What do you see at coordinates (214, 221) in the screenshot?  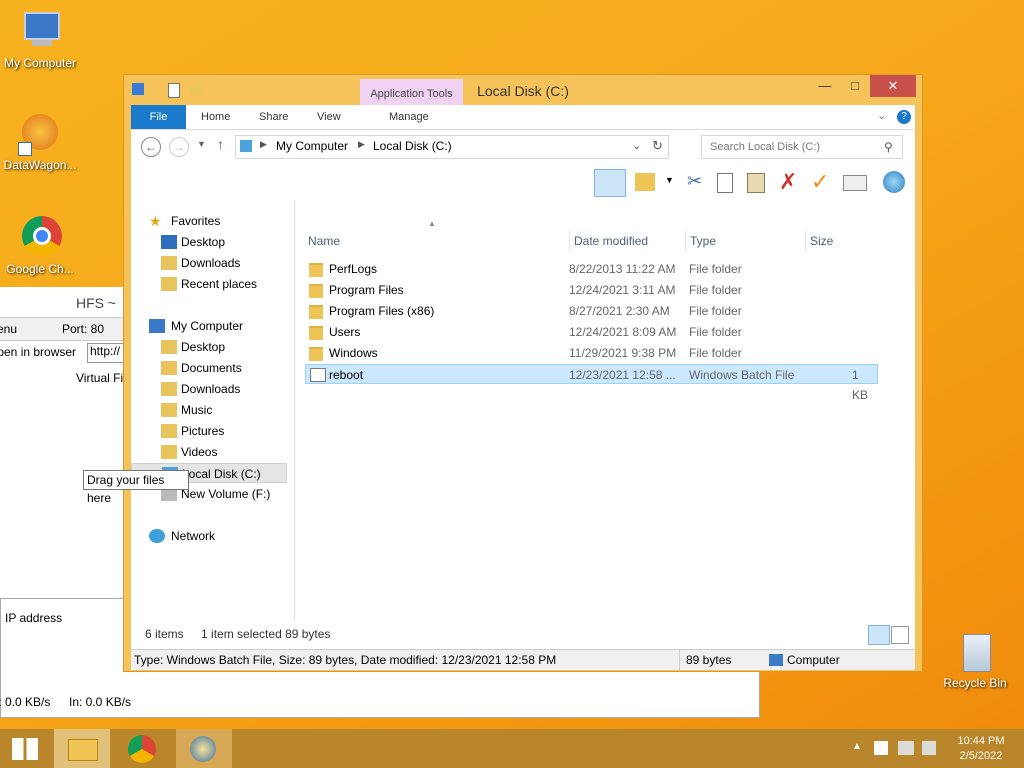 I see `nav-favorites: ★ Favorites` at bounding box center [214, 221].